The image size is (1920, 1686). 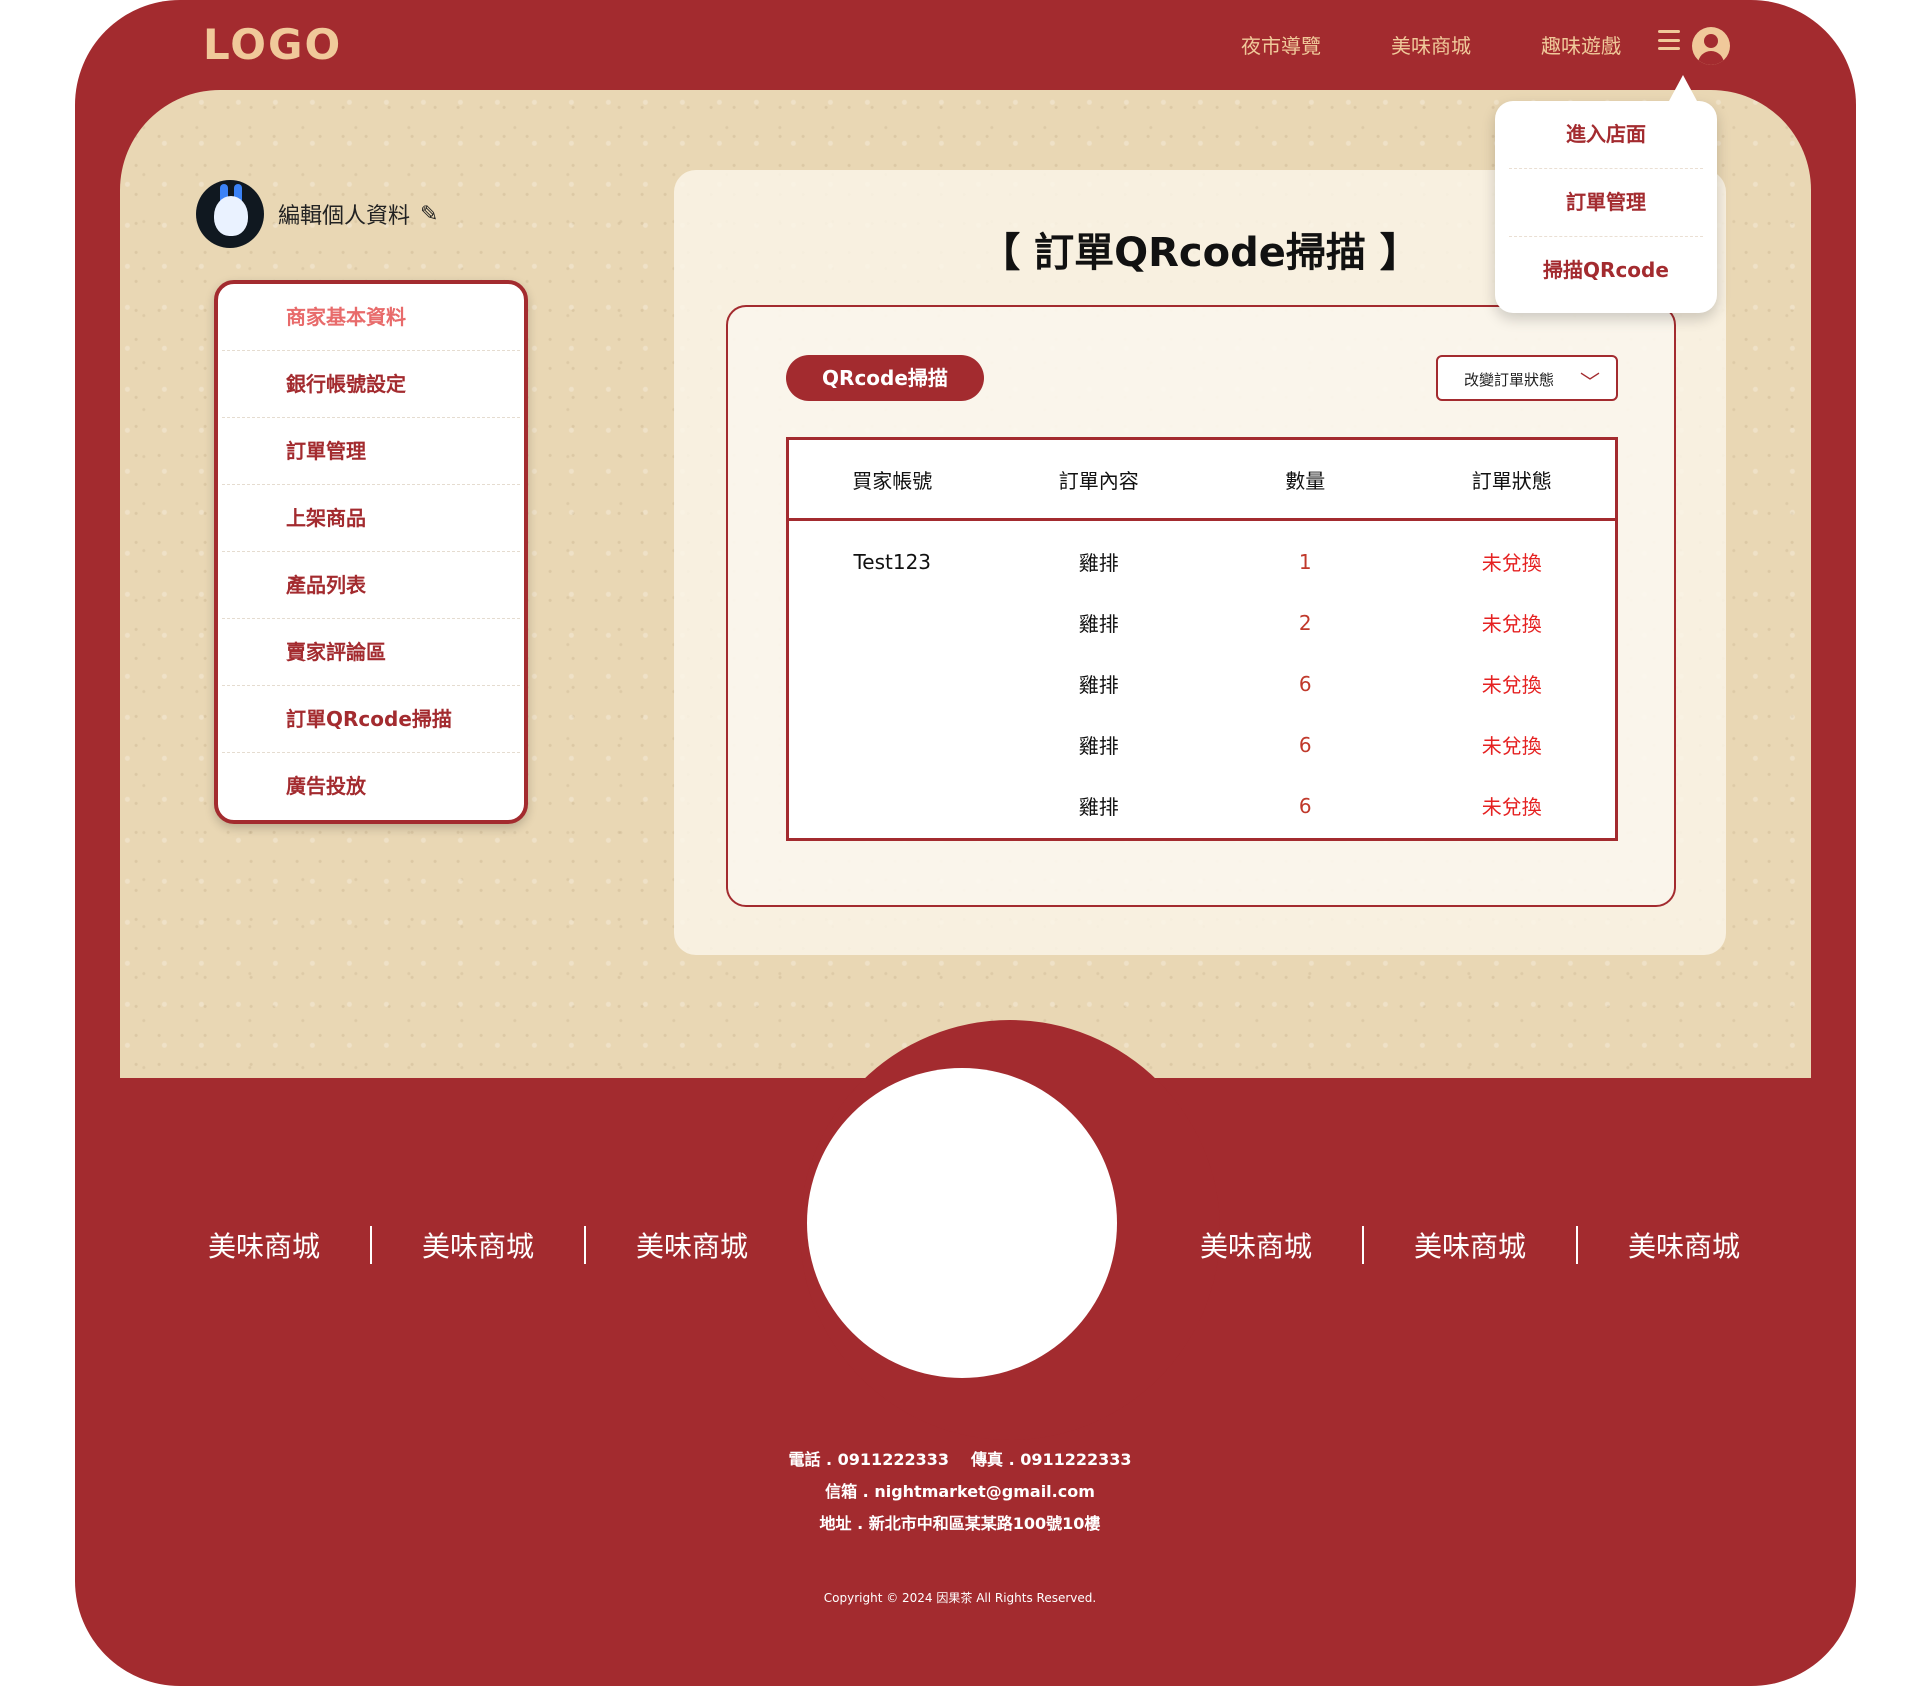 I want to click on nav-fun-games: 趣味遊戲, so click(x=1581, y=44).